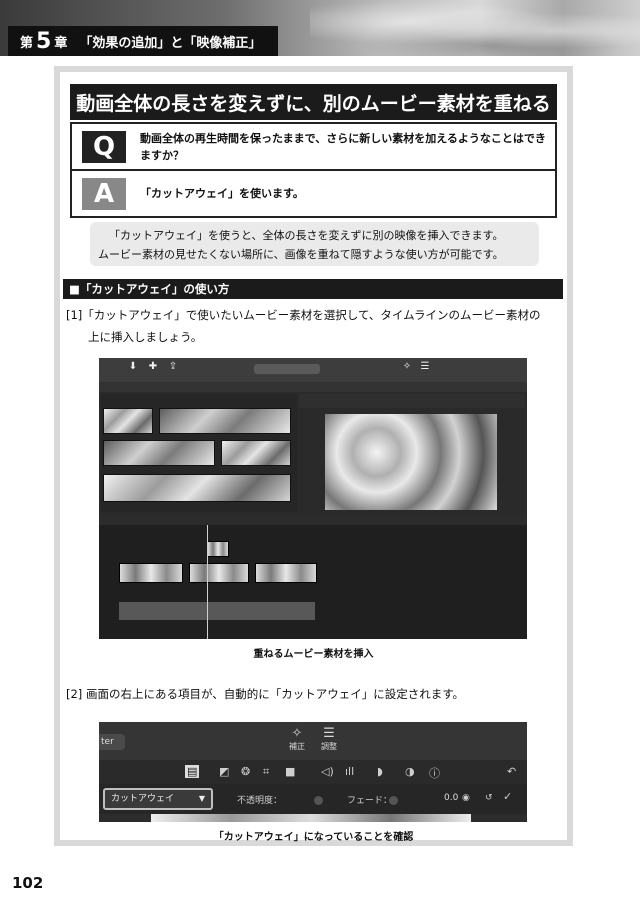 This screenshot has width=640, height=904. I want to click on fade-value: 0.0, so click(451, 798).